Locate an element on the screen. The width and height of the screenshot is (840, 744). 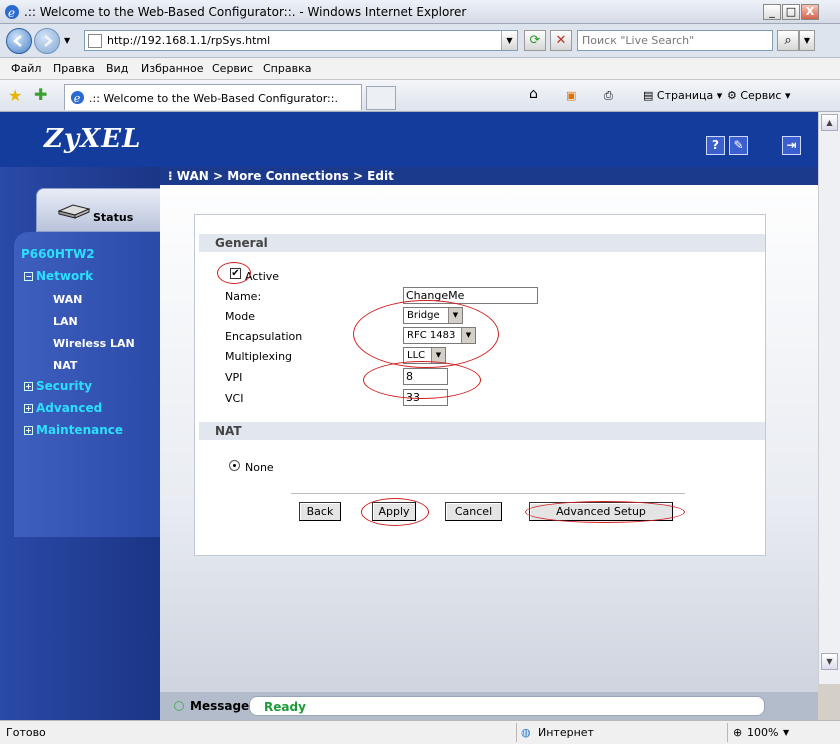
vci-input: 33 is located at coordinates (425, 397).